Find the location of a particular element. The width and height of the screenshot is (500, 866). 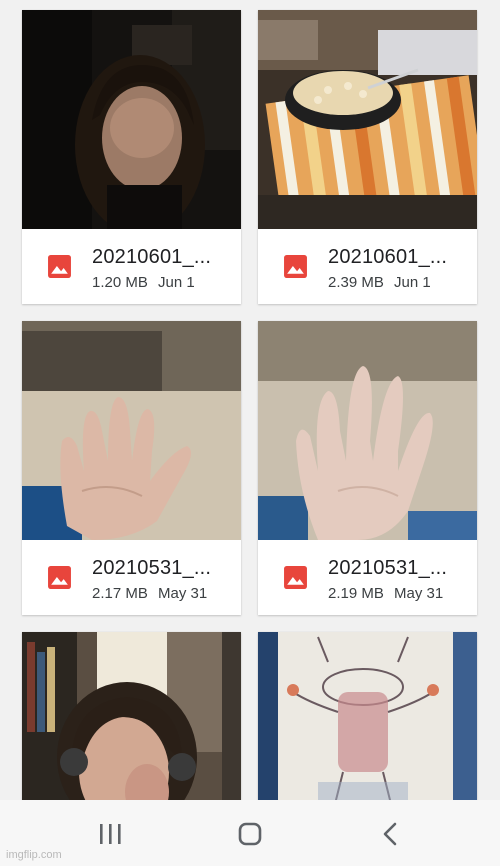

watermark: imgflip.com is located at coordinates (34, 855).